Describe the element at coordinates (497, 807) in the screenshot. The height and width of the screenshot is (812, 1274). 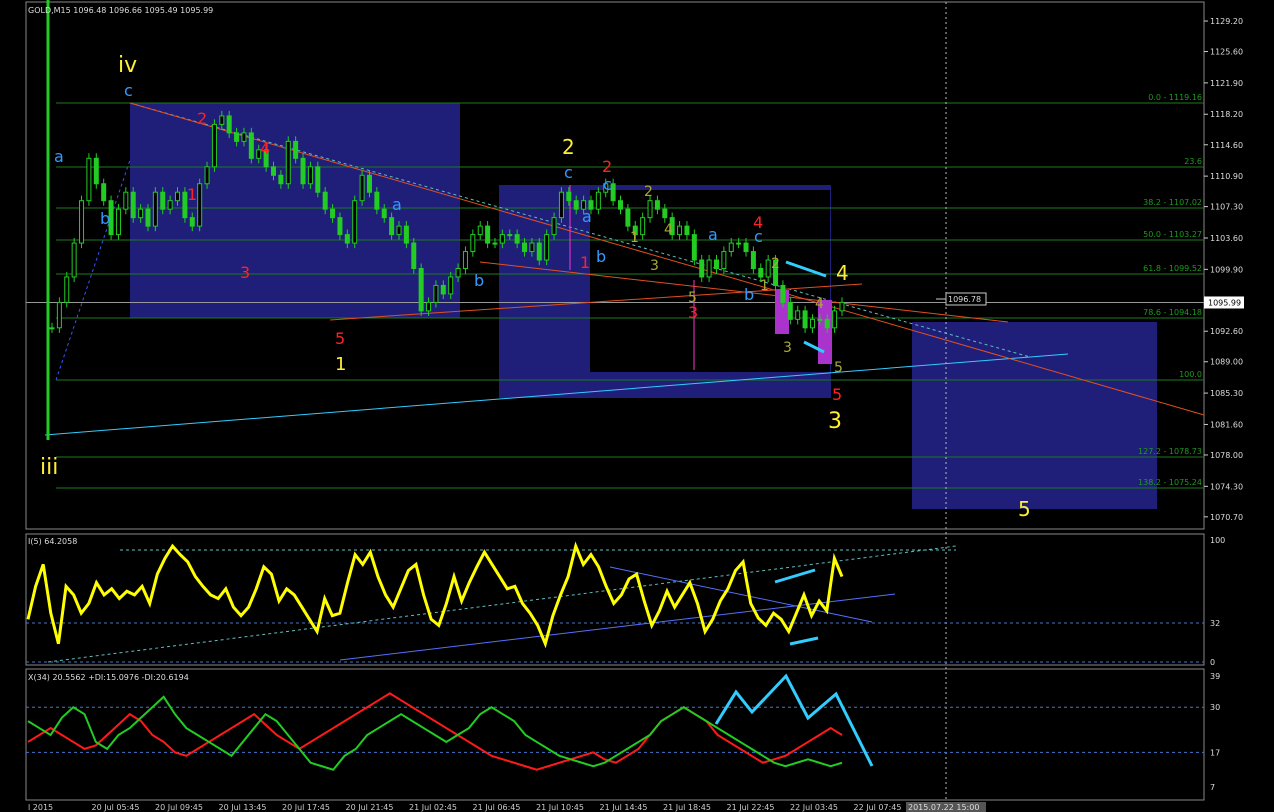
I see `time-label: 21 Jul 06:45` at that location.